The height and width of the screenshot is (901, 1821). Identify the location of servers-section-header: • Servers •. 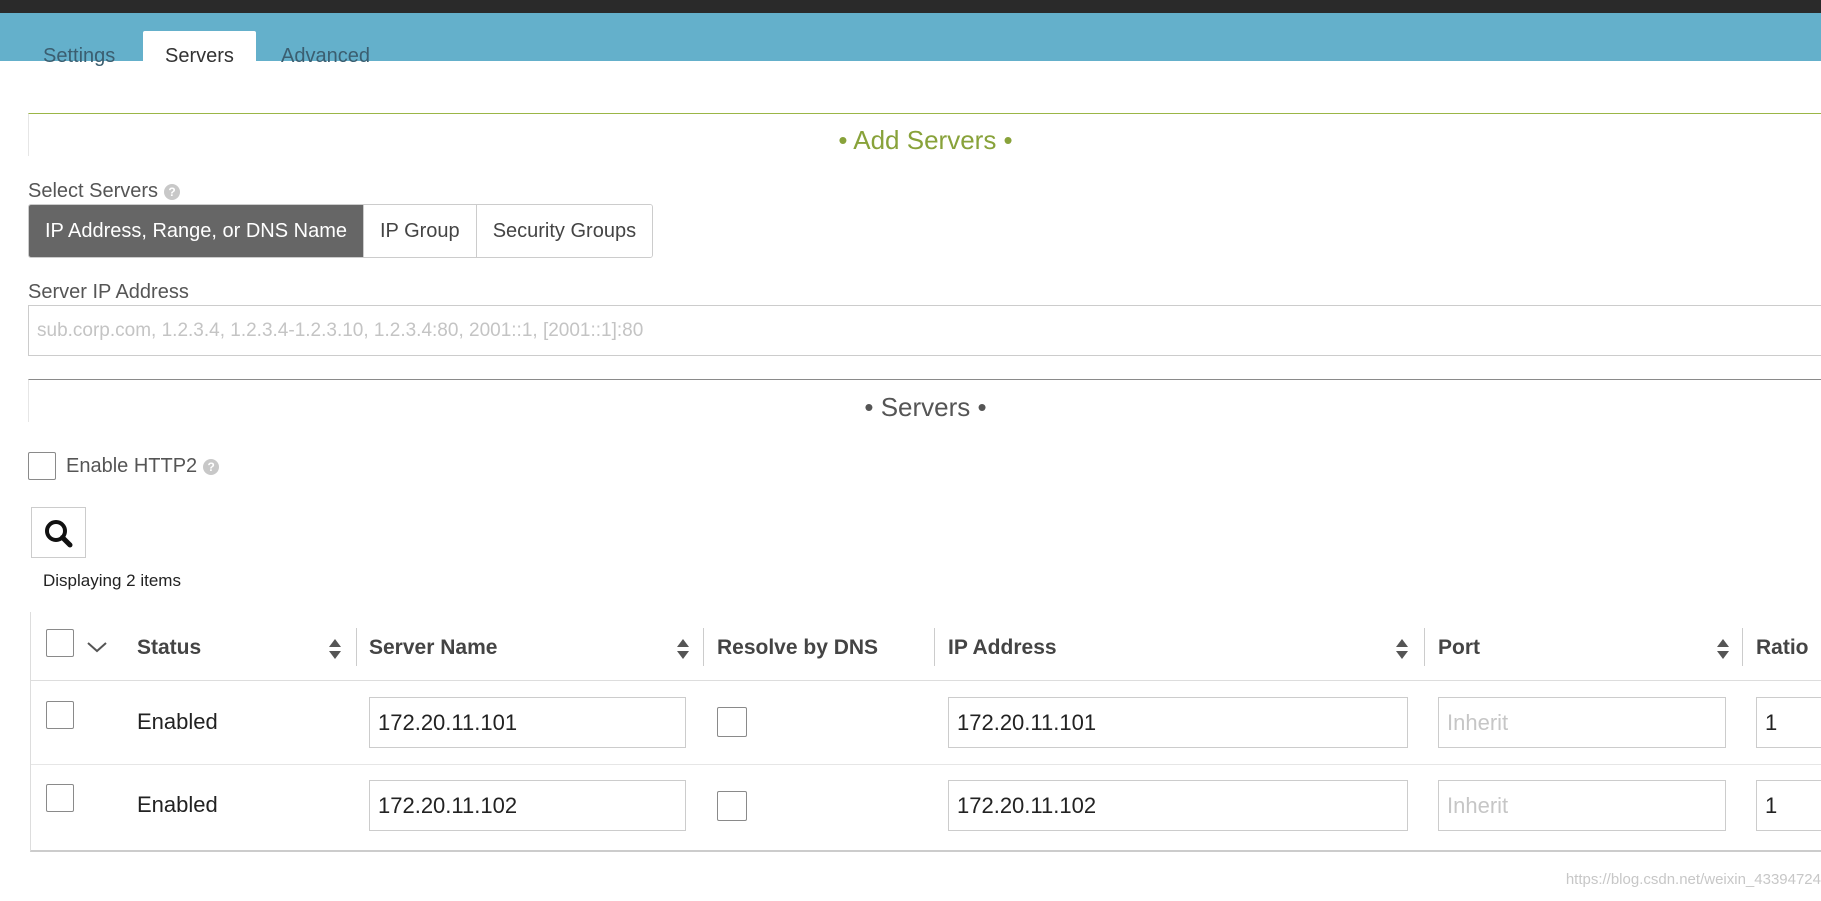
(924, 400).